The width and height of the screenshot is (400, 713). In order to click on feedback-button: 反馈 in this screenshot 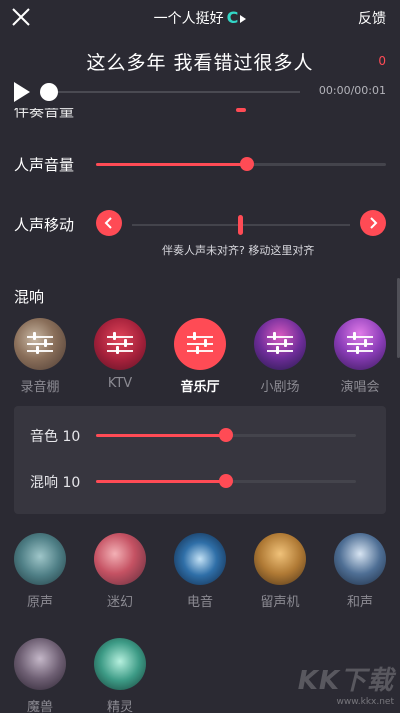, I will do `click(372, 18)`.